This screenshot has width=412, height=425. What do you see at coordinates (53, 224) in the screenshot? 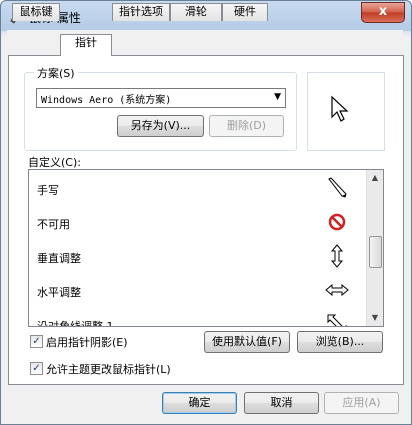
I see `list-item-label: 不可用` at bounding box center [53, 224].